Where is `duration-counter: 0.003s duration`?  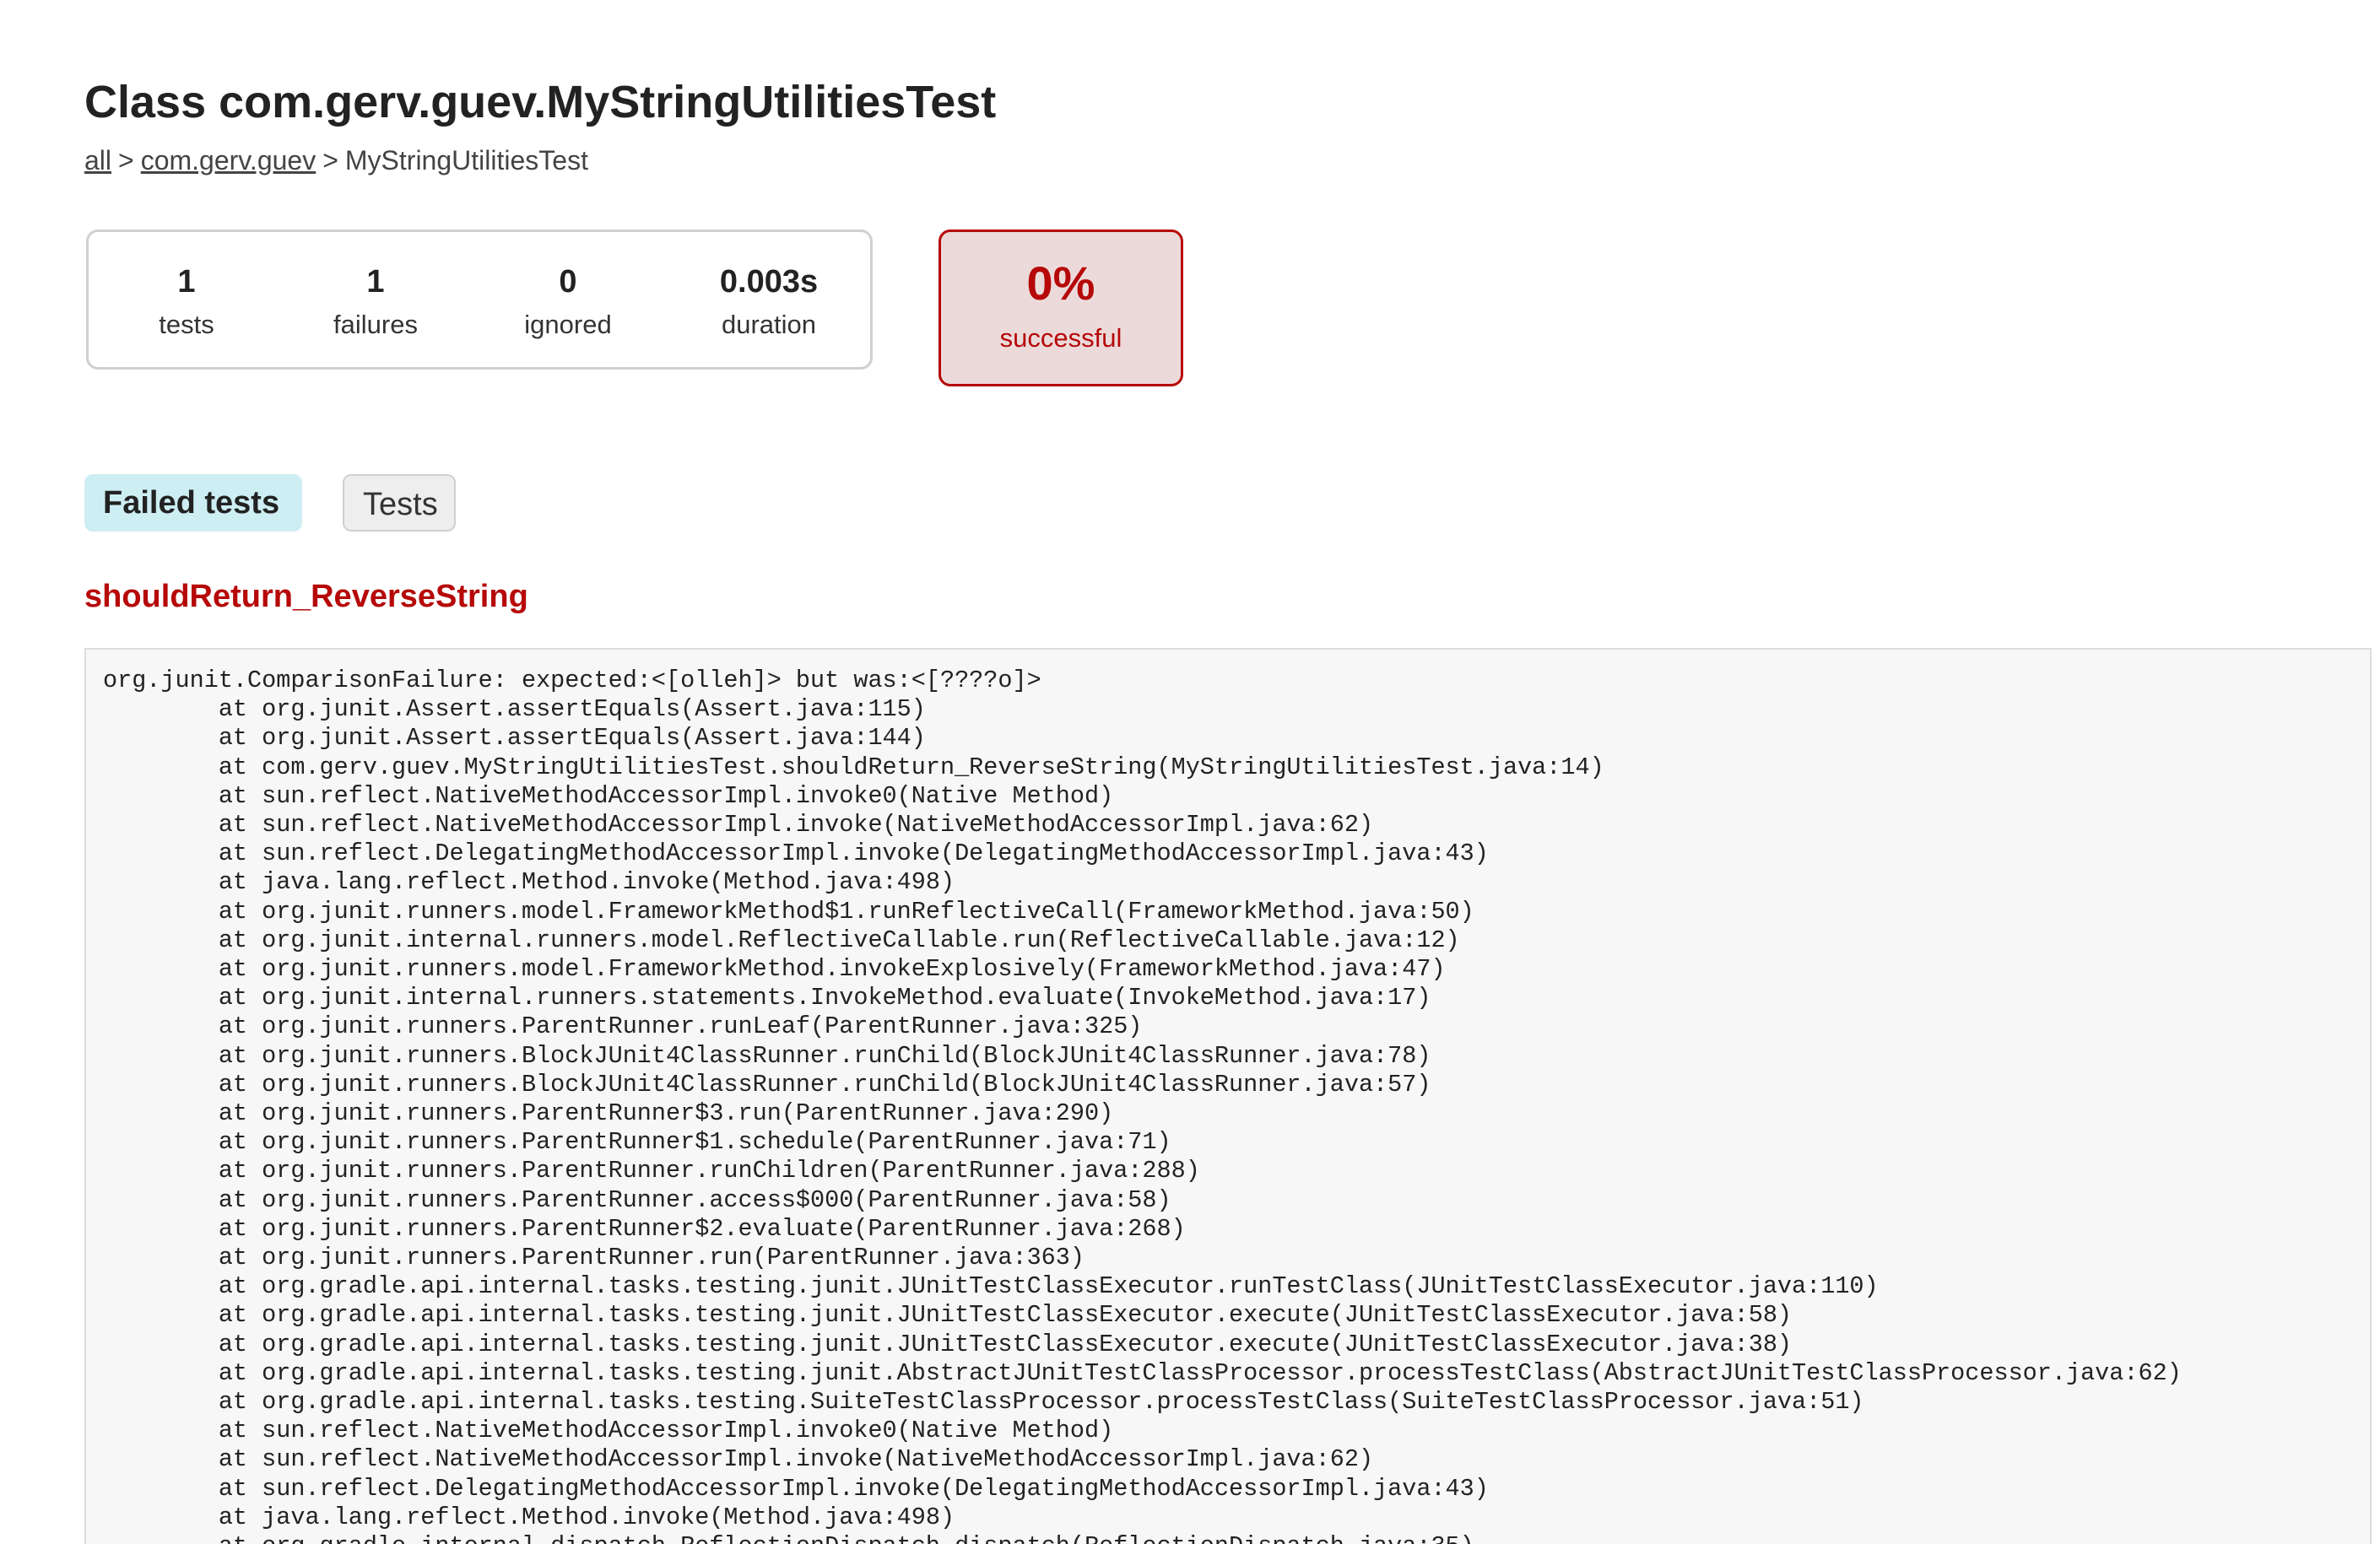
duration-counter: 0.003s duration is located at coordinates (769, 302).